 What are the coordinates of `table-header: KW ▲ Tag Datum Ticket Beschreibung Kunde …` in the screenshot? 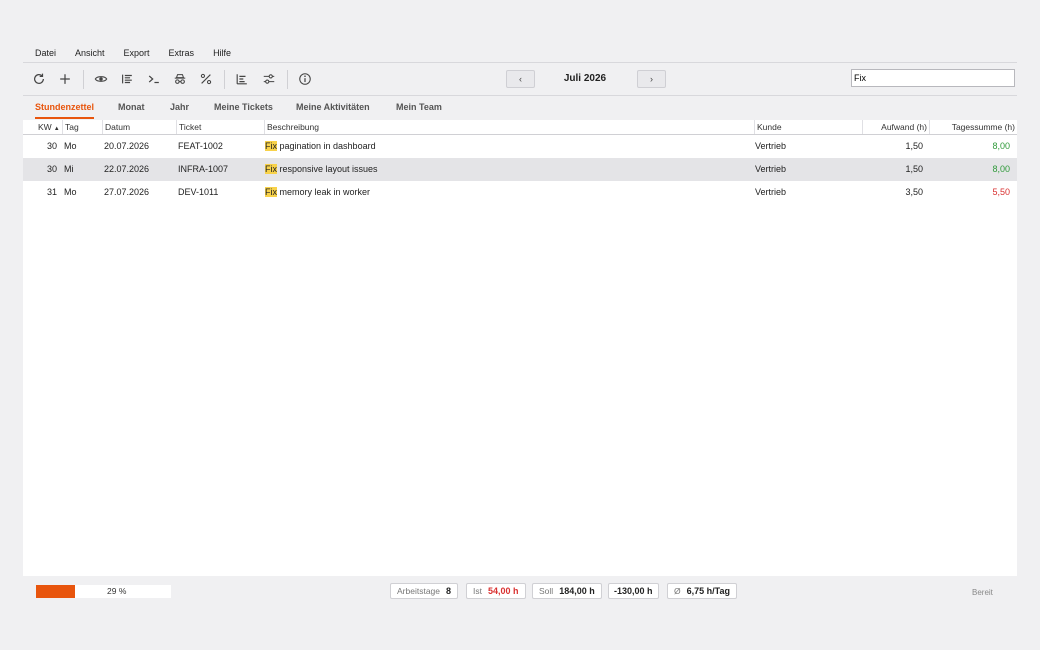 It's located at (520, 127).